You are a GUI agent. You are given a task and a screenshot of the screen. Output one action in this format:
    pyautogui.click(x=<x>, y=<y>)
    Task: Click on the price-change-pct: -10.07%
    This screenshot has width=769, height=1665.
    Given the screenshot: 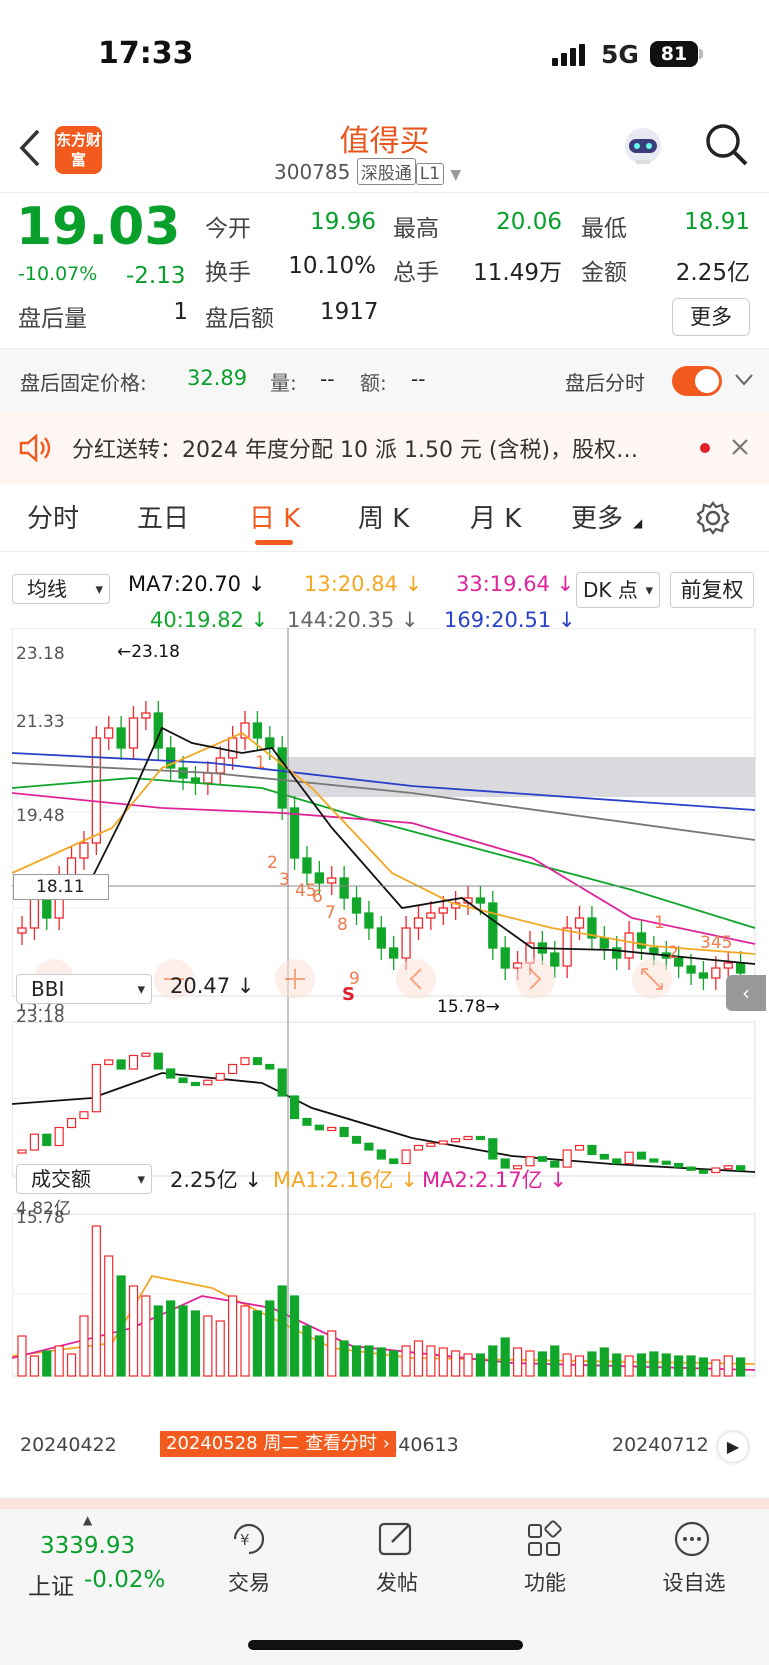 What is the action you would take?
    pyautogui.click(x=58, y=274)
    